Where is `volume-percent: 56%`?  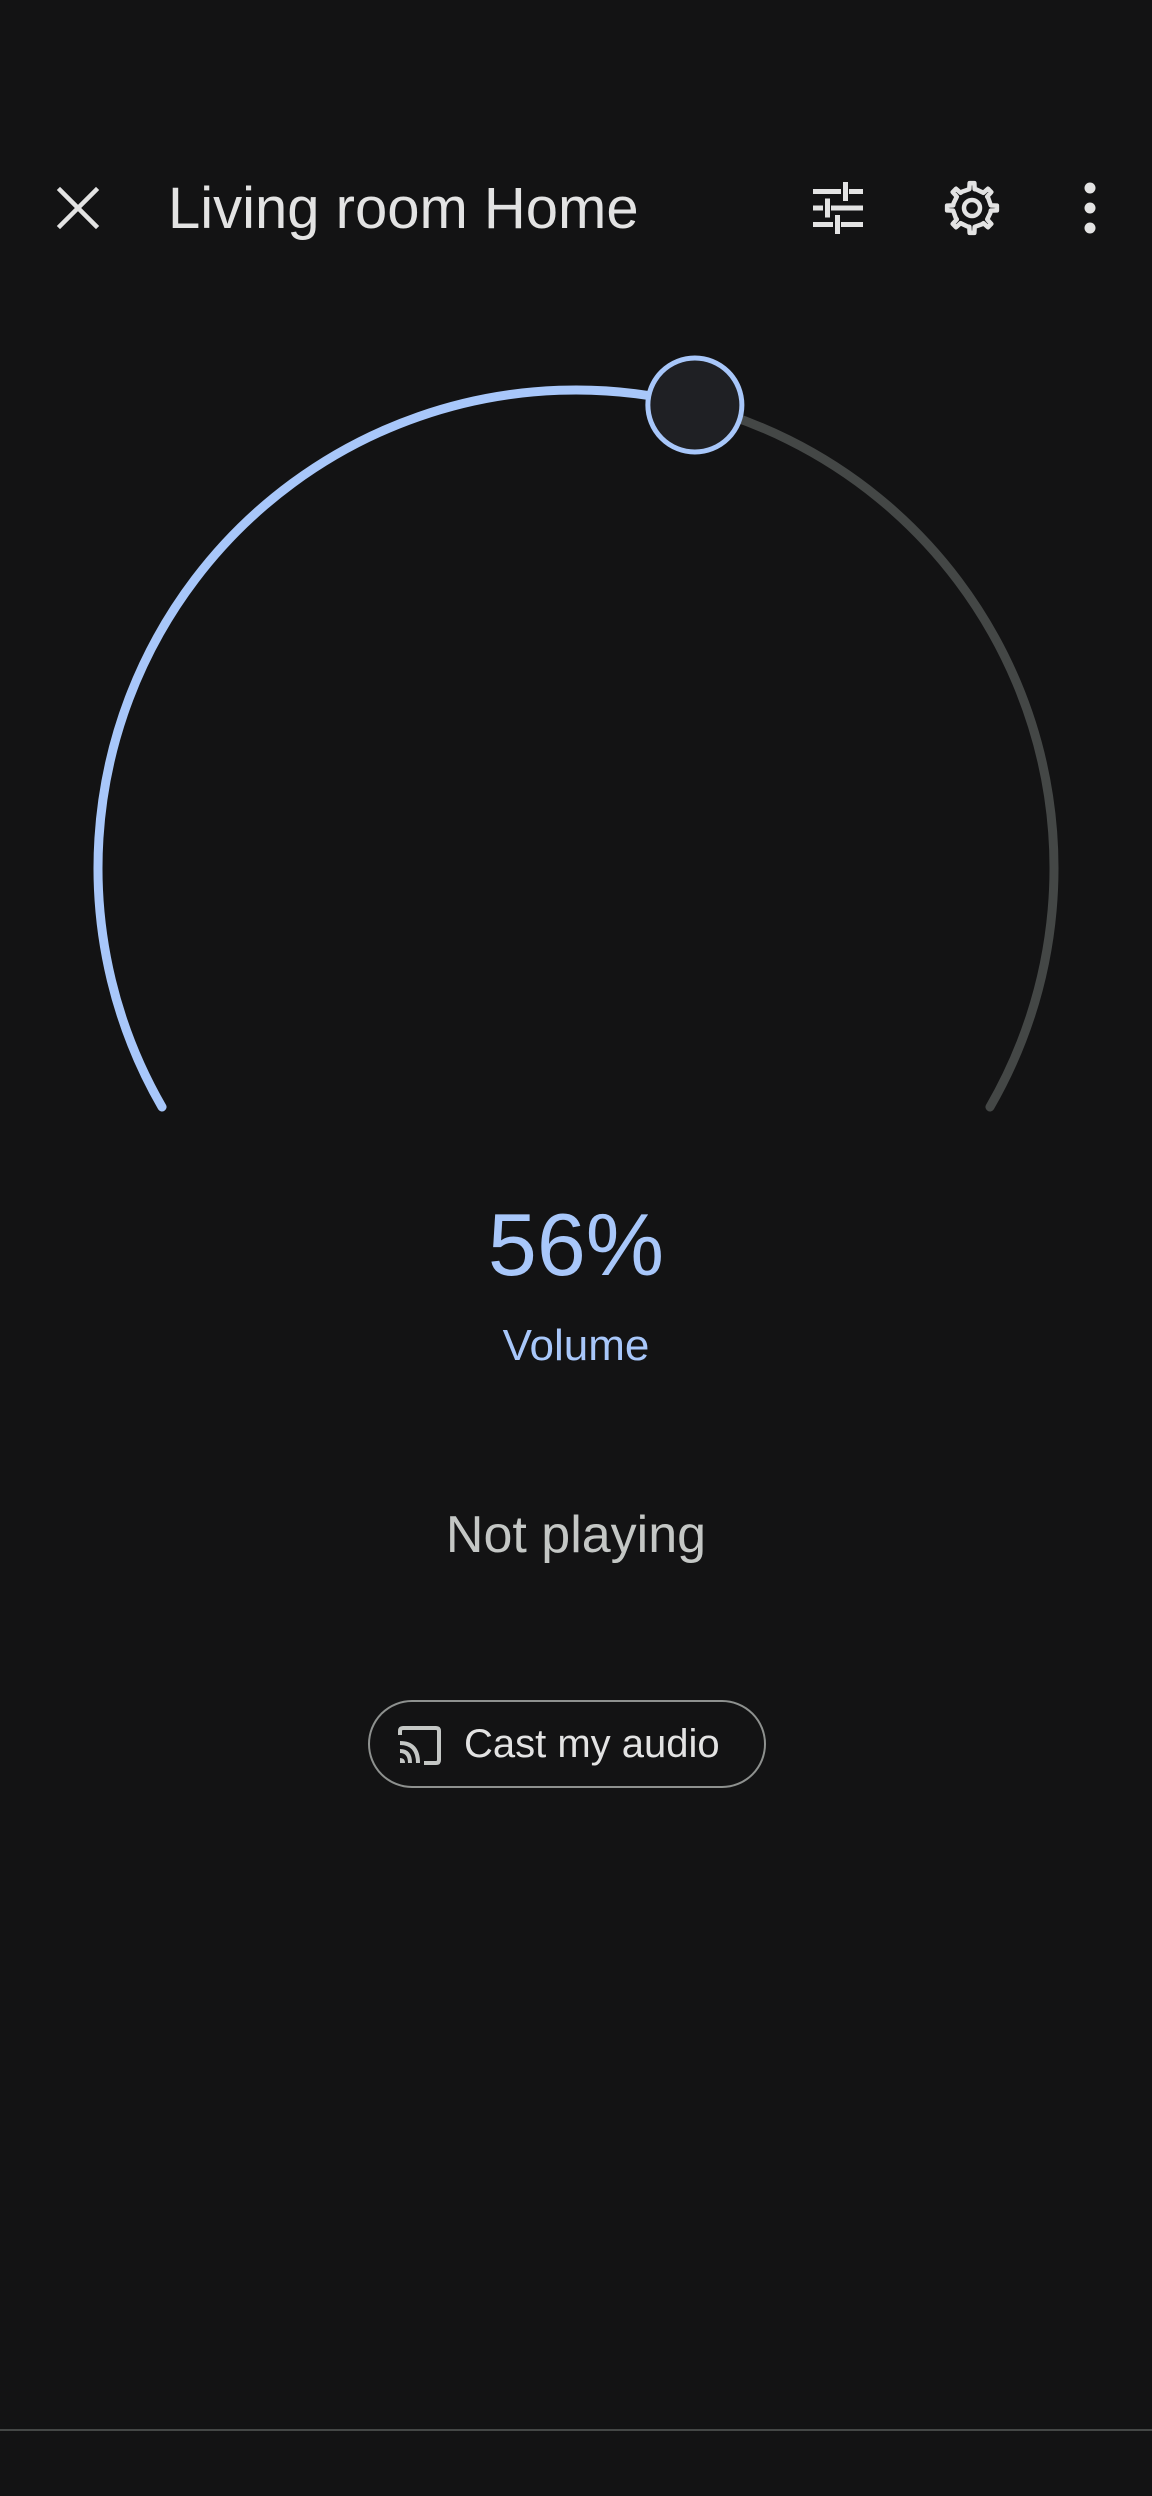 volume-percent: 56% is located at coordinates (576, 1244).